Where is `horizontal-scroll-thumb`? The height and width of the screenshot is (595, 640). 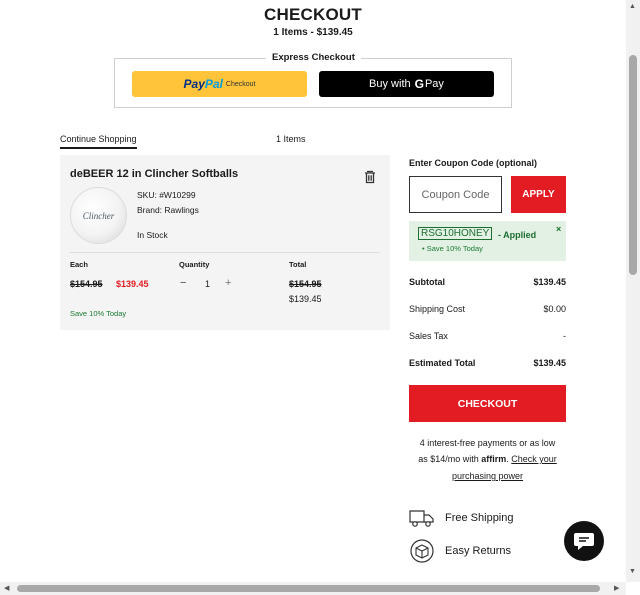
horizontal-scroll-thumb is located at coordinates (308, 588).